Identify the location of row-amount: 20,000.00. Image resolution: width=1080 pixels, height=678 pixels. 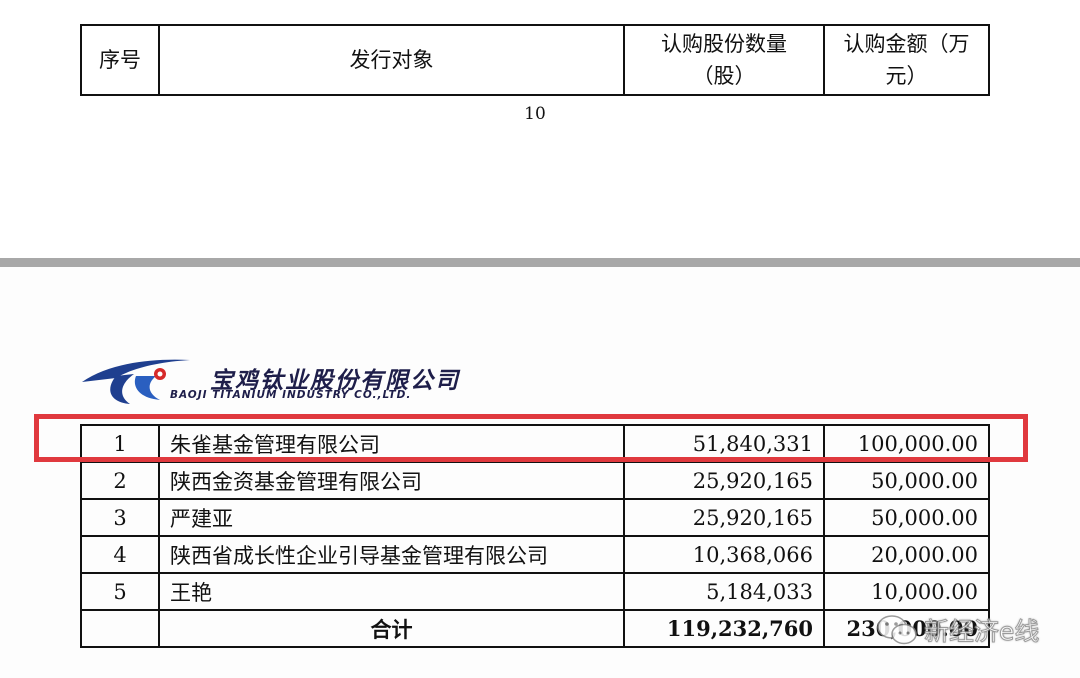
(906, 554).